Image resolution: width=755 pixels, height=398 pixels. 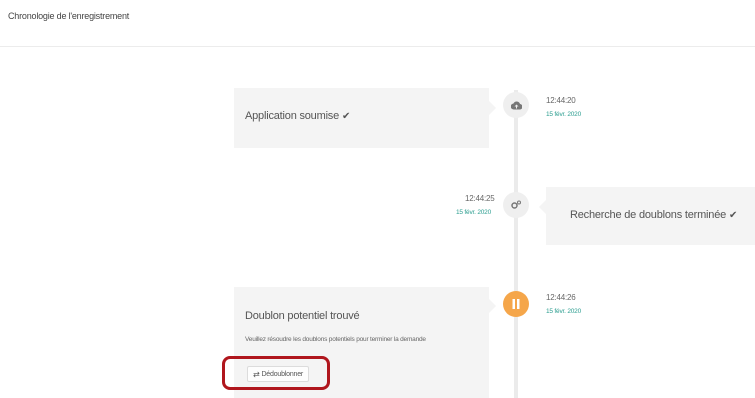 I want to click on cloud-upload-icon, so click(x=516, y=105).